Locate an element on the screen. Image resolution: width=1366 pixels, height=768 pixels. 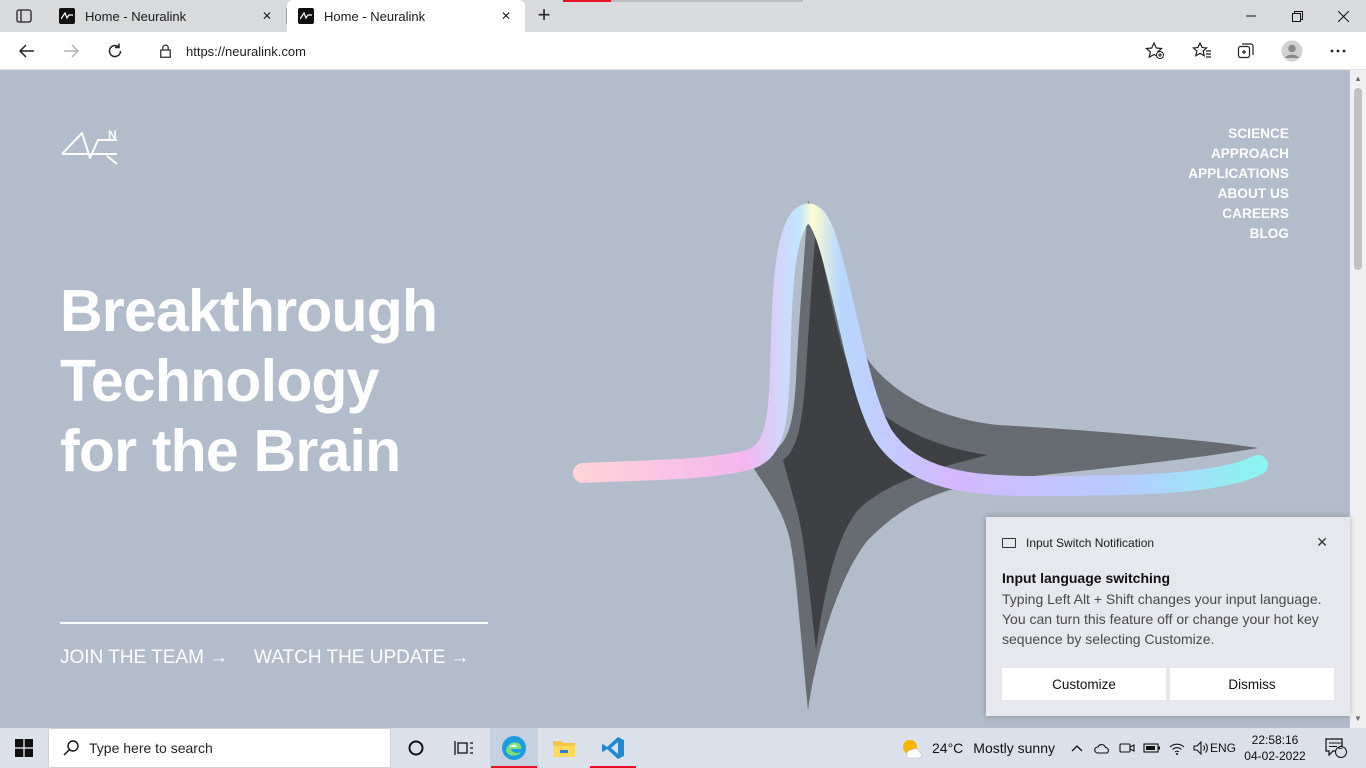
join-the-team-link: JOIN THE TEAM → is located at coordinates (144, 658).